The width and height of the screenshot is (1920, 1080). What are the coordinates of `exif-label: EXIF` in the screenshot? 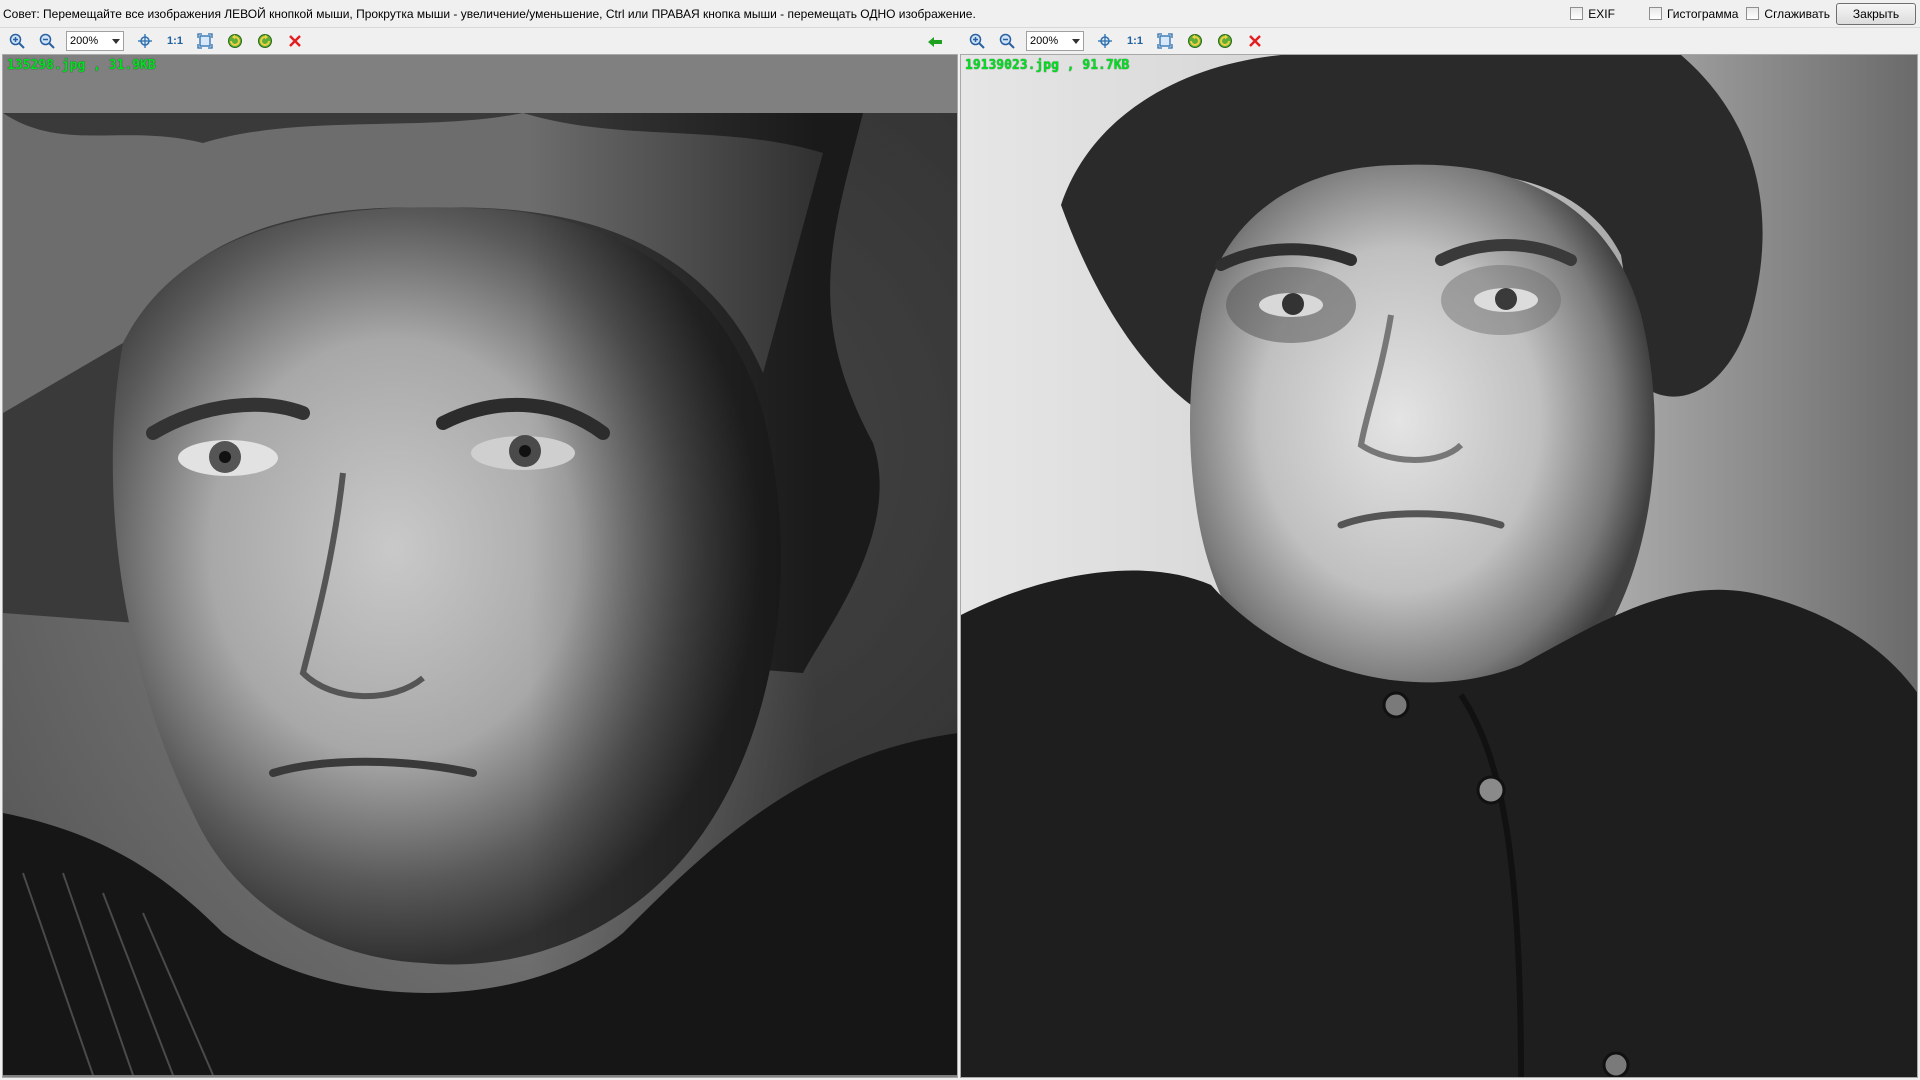 It's located at (1601, 13).